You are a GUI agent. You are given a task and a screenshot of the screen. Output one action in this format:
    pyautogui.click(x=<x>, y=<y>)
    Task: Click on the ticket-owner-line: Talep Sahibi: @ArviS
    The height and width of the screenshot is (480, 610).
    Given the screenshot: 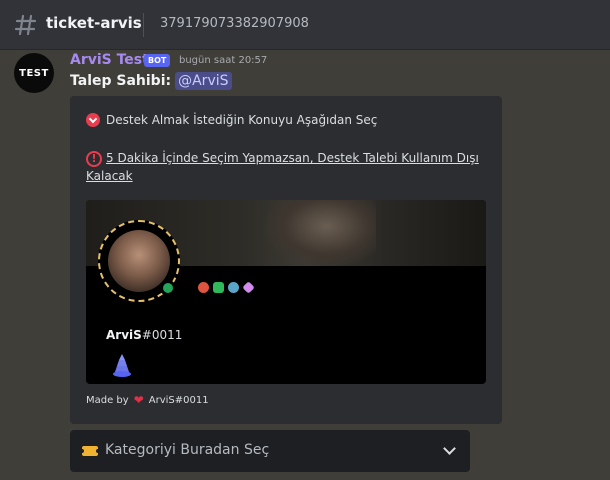 What is the action you would take?
    pyautogui.click(x=151, y=81)
    